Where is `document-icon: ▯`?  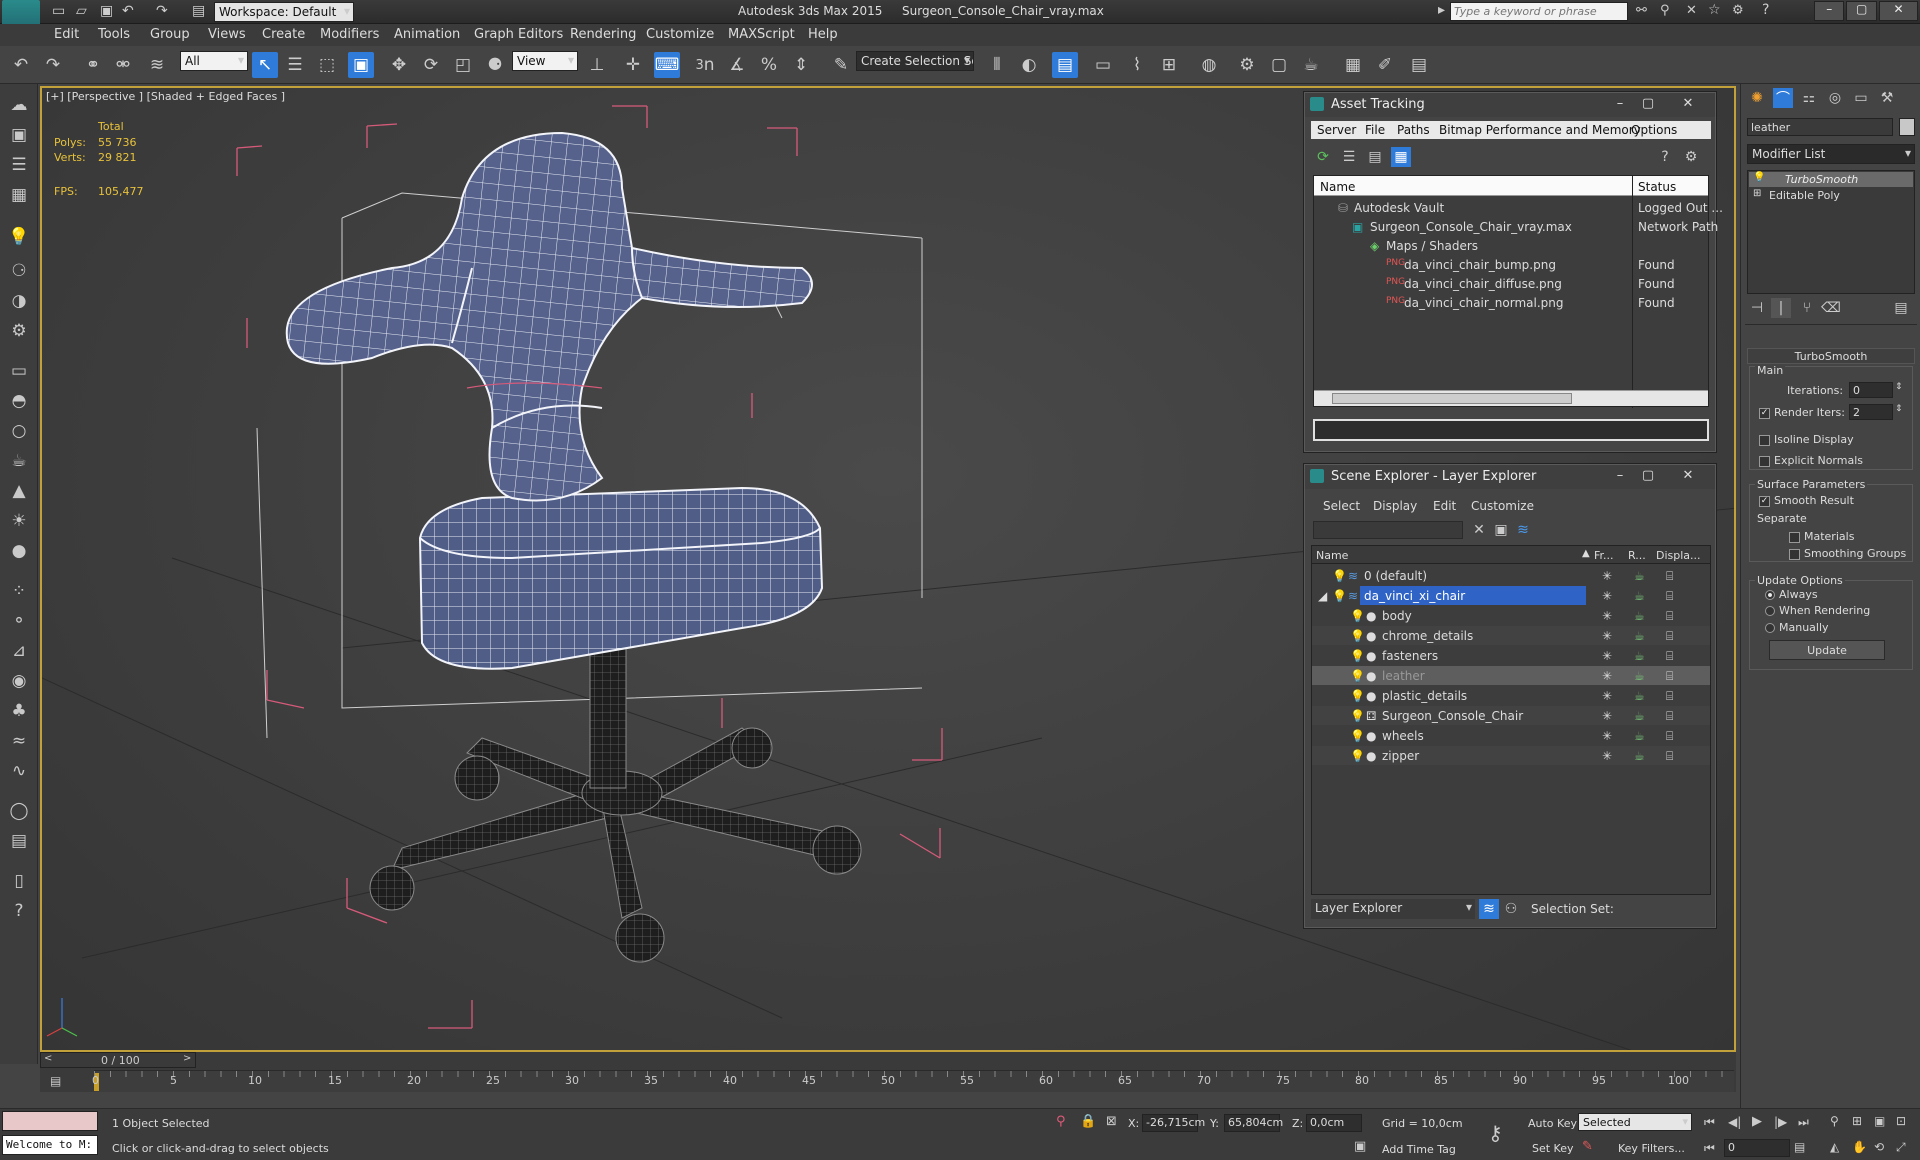
document-icon: ▯ is located at coordinates (19, 881).